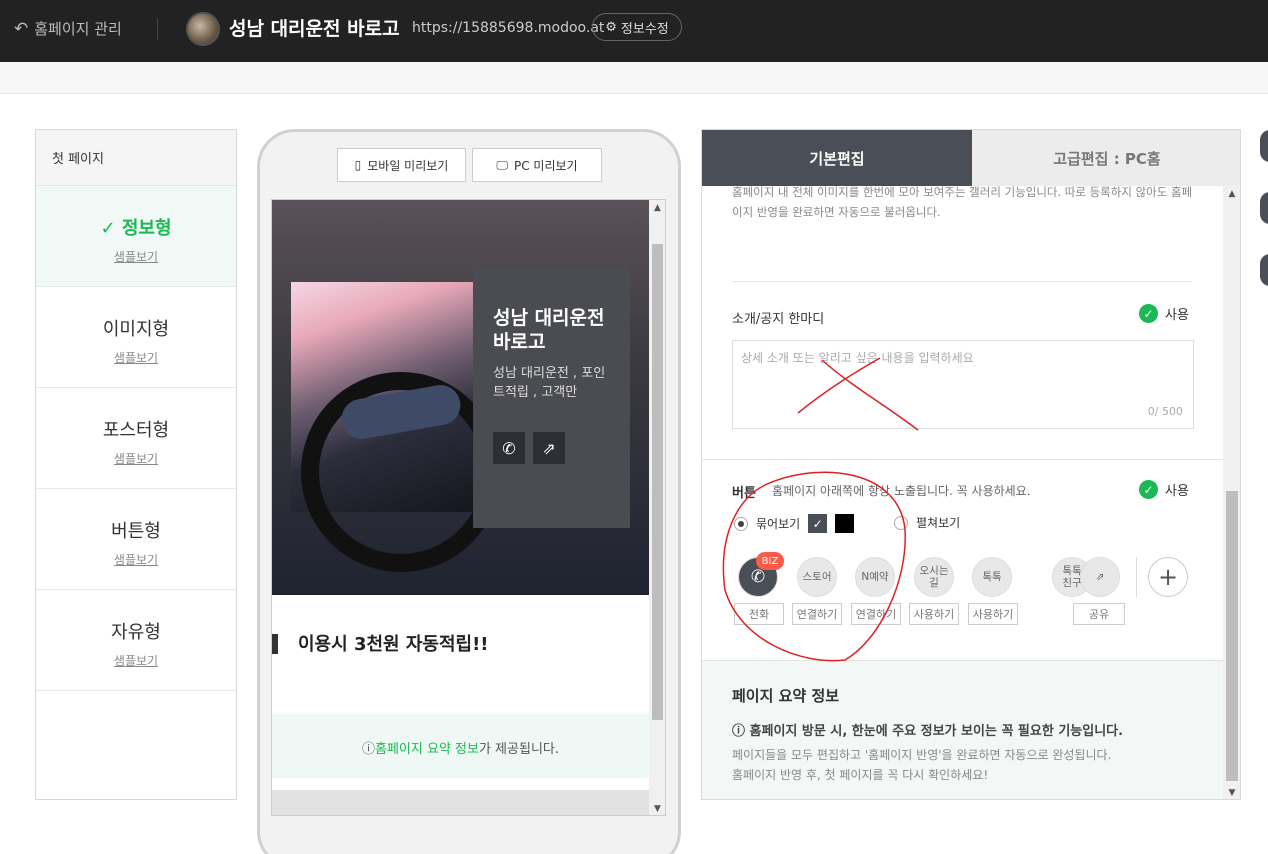 The width and height of the screenshot is (1268, 854). Describe the element at coordinates (545, 165) in the screenshot. I see `pc-preview-label: PC 미리보기` at that location.